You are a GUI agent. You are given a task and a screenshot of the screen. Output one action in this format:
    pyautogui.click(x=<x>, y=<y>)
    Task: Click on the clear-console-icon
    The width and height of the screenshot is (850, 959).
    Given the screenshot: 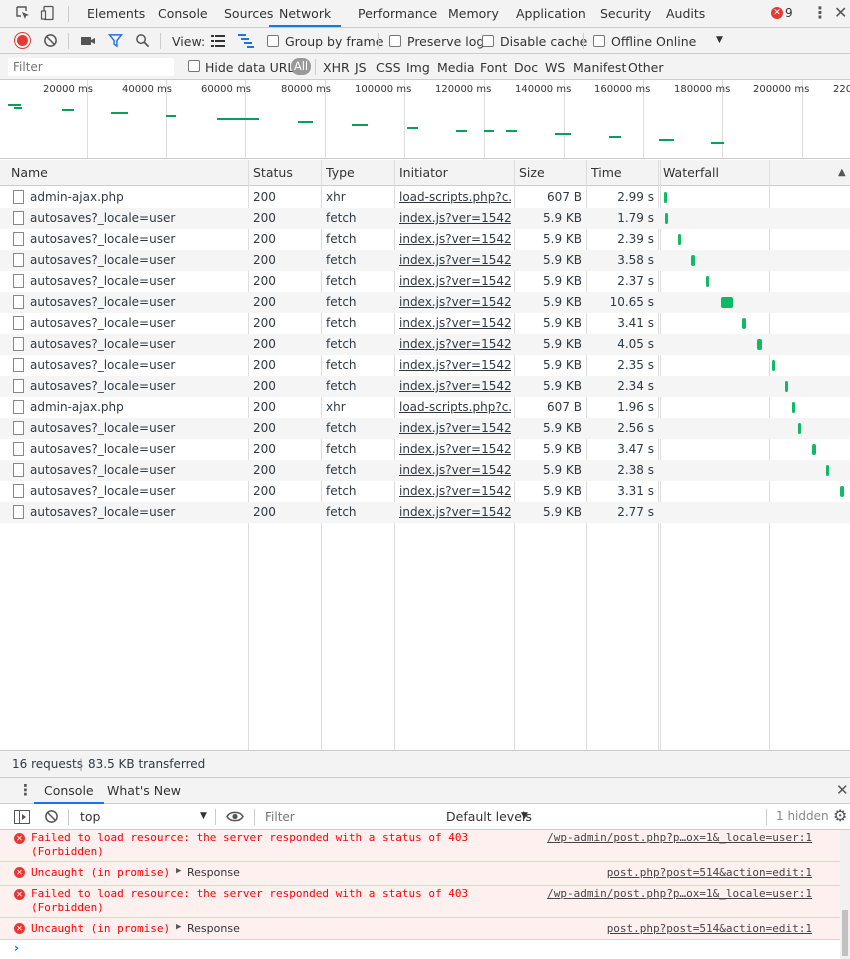 What is the action you would take?
    pyautogui.click(x=51, y=816)
    